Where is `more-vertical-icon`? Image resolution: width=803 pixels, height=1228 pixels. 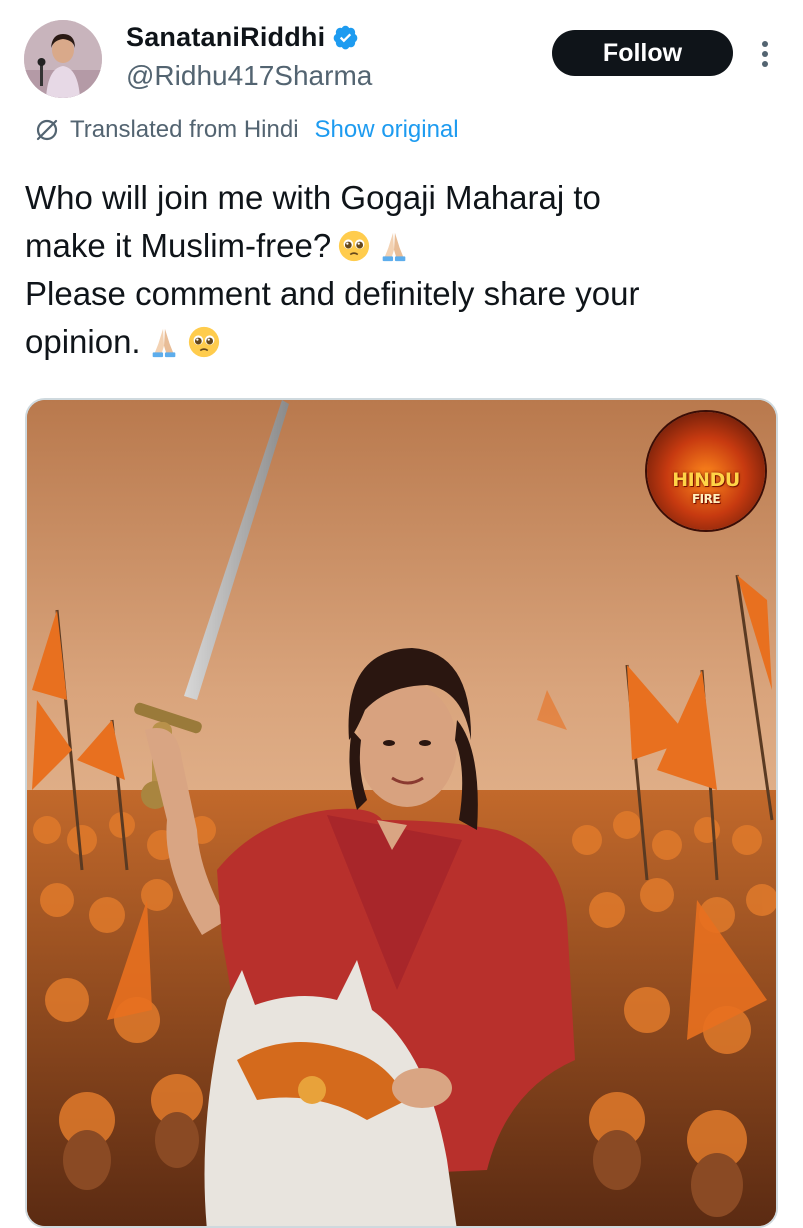
more-vertical-icon is located at coordinates (765, 54).